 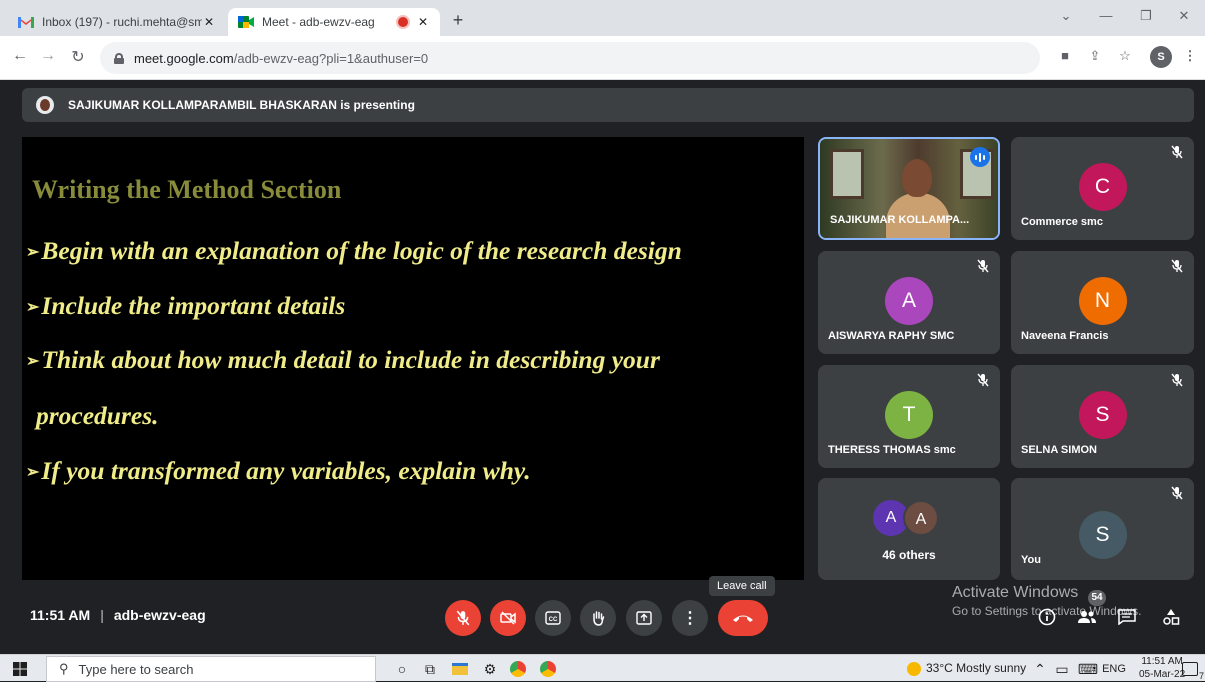 What do you see at coordinates (1066, 16) in the screenshot?
I see `tab-search-icon: ⌄` at bounding box center [1066, 16].